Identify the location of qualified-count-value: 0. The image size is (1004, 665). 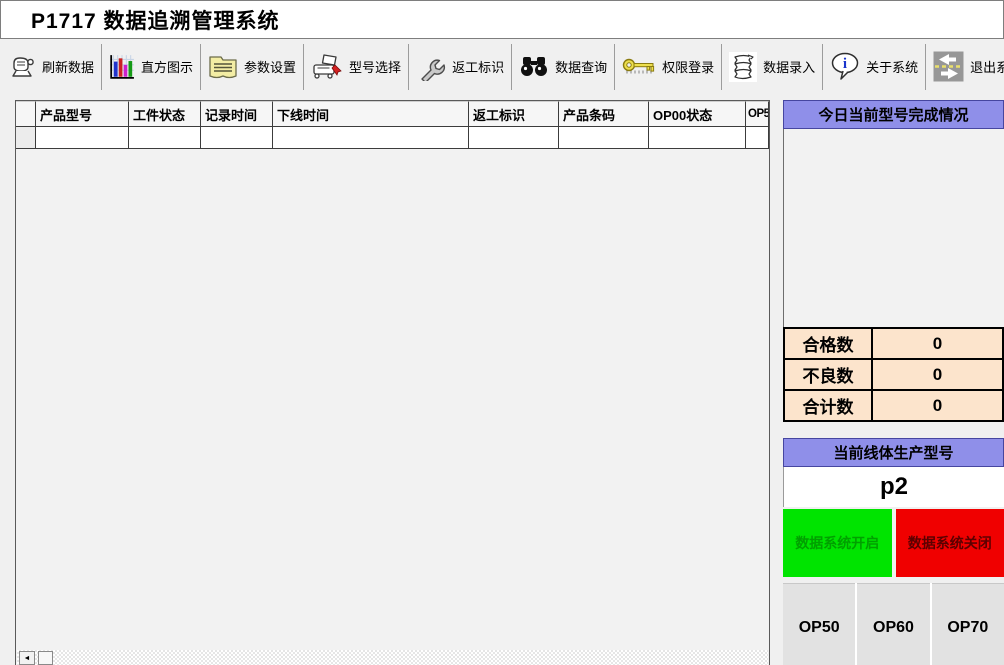
(937, 343).